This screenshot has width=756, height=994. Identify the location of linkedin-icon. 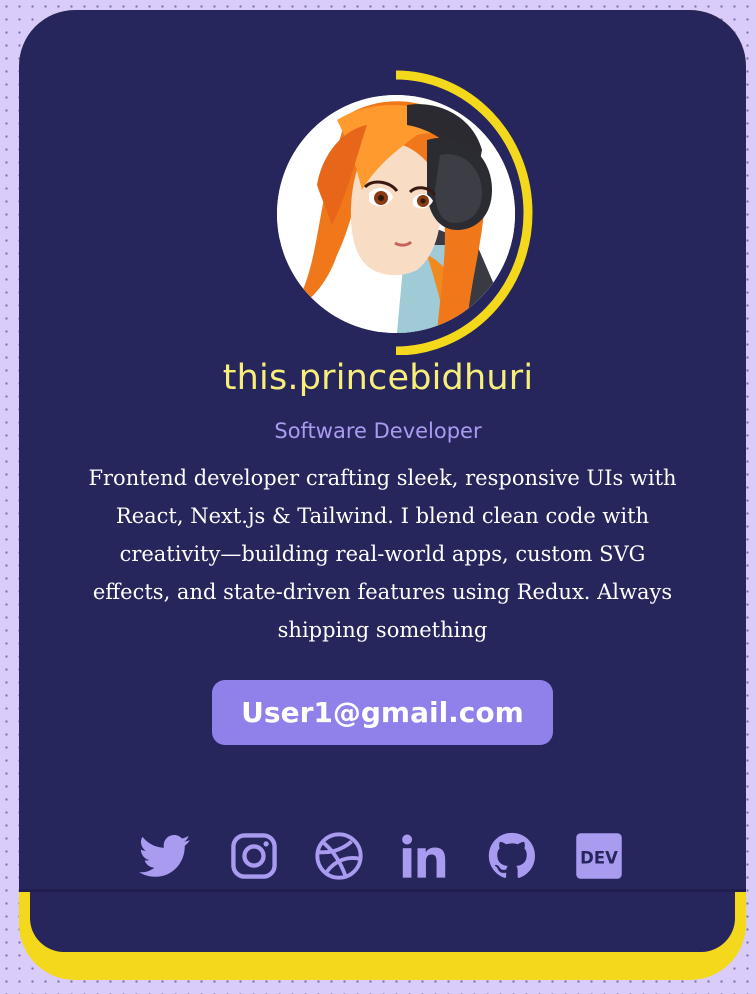
(424, 856).